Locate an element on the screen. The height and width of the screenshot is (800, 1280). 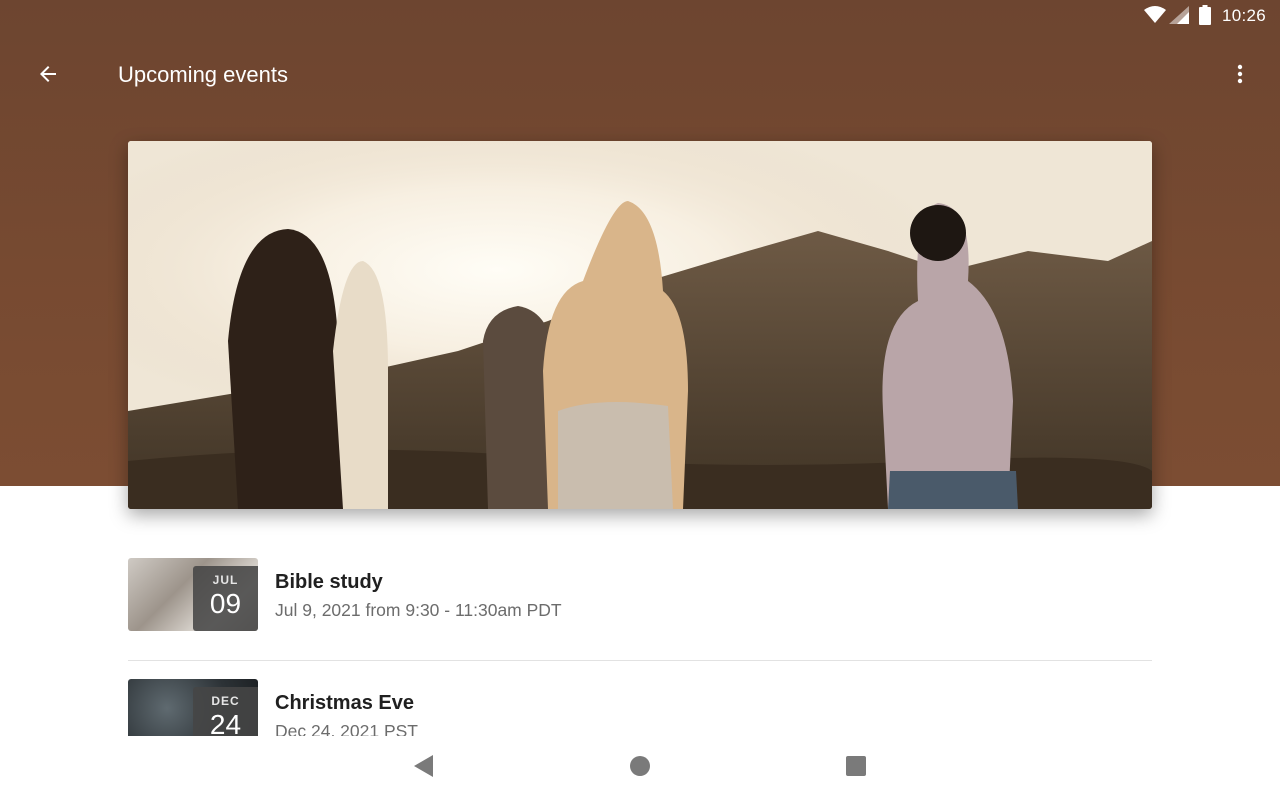
battery-icon is located at coordinates (1205, 17).